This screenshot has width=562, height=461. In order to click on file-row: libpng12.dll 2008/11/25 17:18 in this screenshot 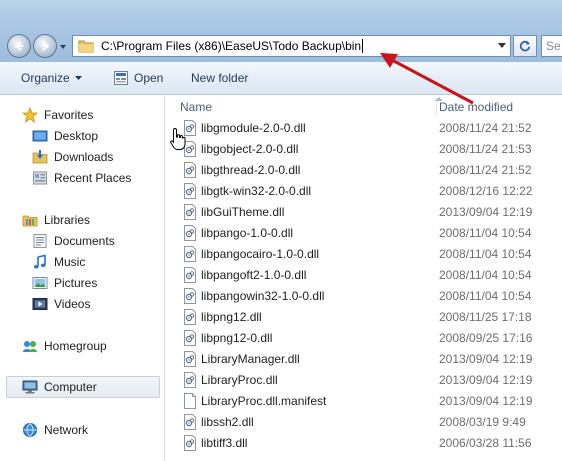, I will do `click(364, 317)`.